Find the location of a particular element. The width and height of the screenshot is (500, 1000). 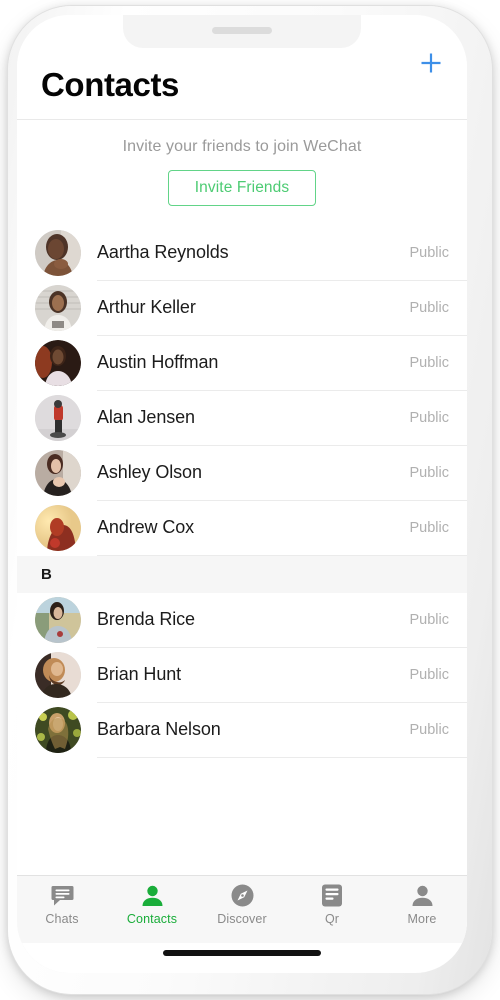

plus-icon is located at coordinates (431, 63).